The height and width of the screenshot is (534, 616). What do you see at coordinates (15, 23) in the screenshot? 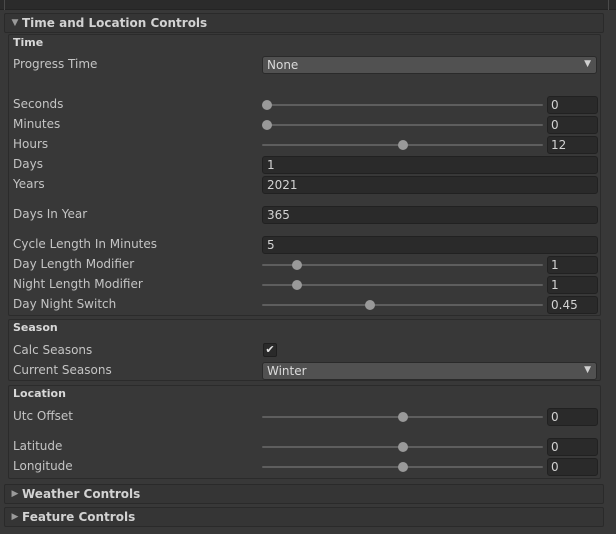
I see `foldout-expanded-icon: ▼` at bounding box center [15, 23].